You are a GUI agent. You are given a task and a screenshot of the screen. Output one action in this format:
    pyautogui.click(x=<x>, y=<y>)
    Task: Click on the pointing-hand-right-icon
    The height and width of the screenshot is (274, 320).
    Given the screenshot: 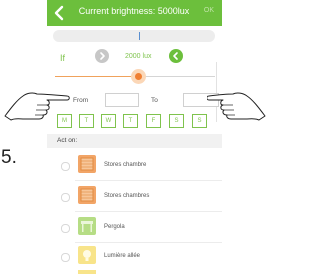 What is the action you would take?
    pyautogui.click(x=236, y=106)
    